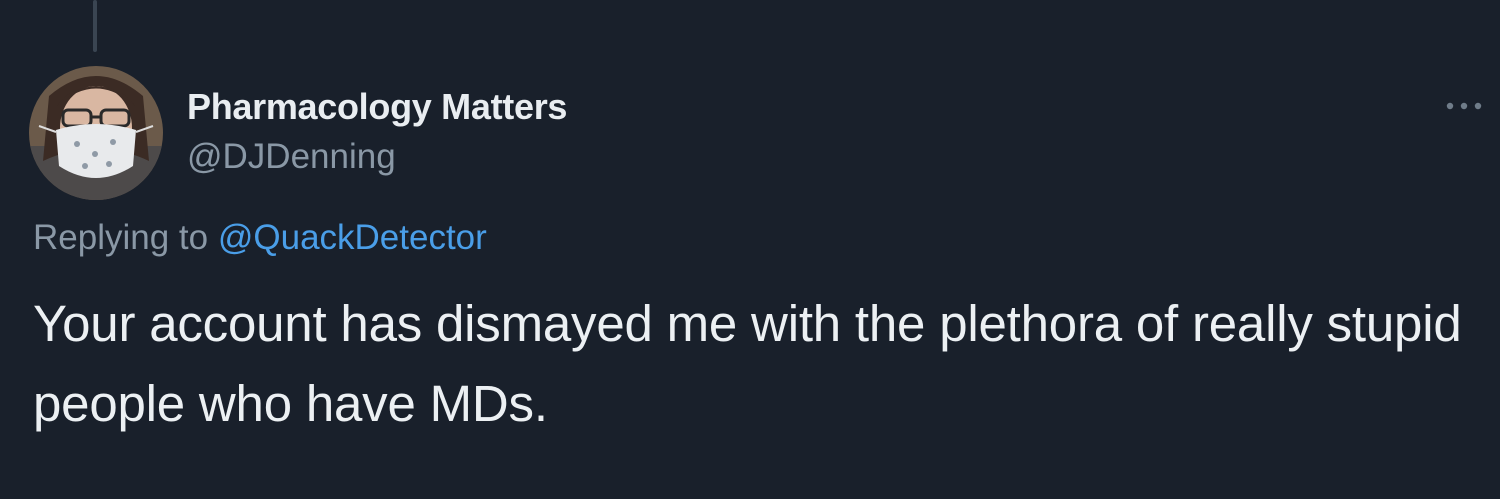 The image size is (1500, 499). I want to click on more-options-button, so click(1464, 106).